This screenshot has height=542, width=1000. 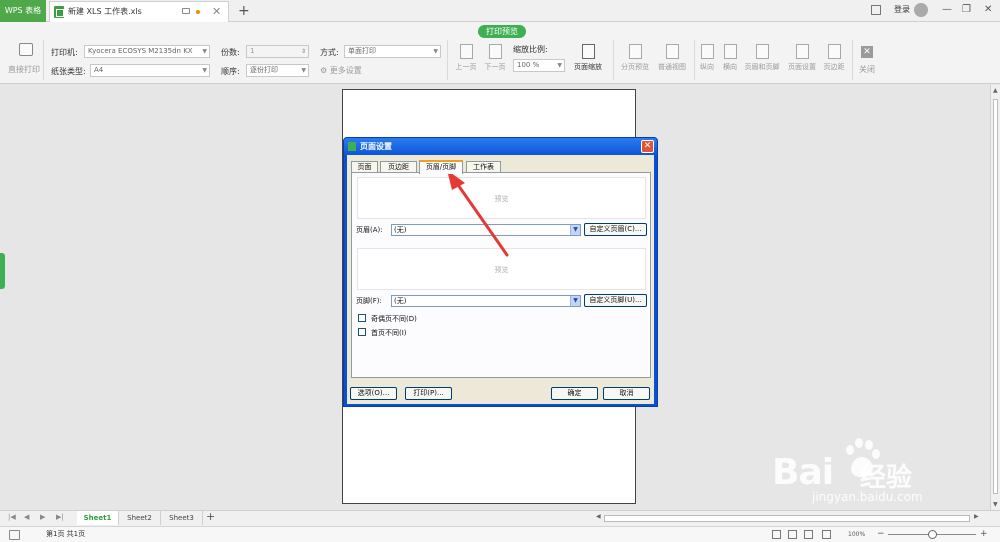 I want to click on scroll-right-icon: ▶, so click(x=976, y=516).